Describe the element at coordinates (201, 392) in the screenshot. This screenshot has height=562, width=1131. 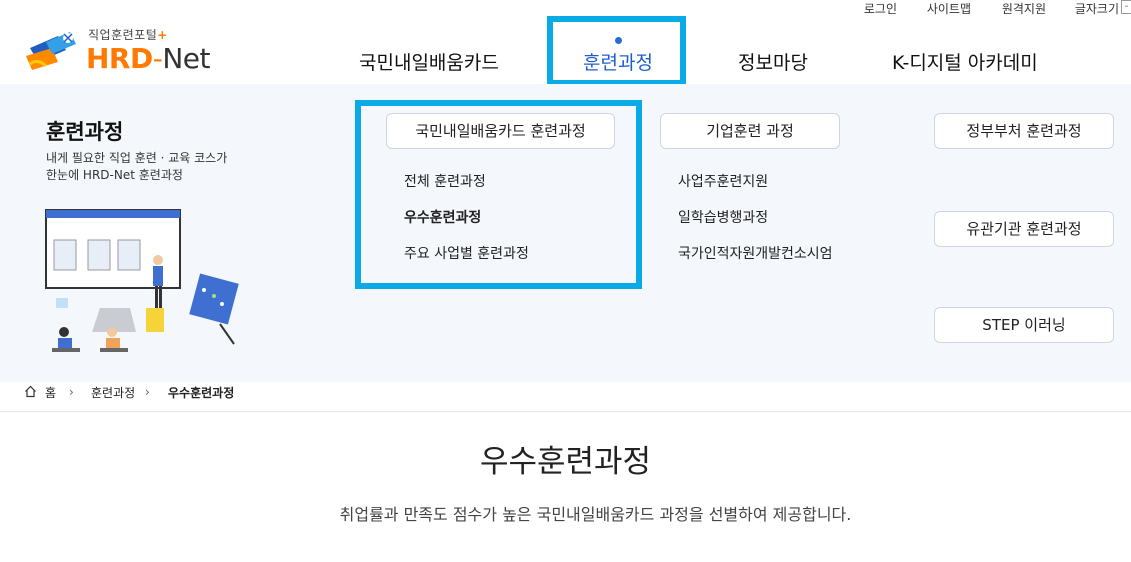
I see `breadcrumb-current: 우수훈련과정` at that location.